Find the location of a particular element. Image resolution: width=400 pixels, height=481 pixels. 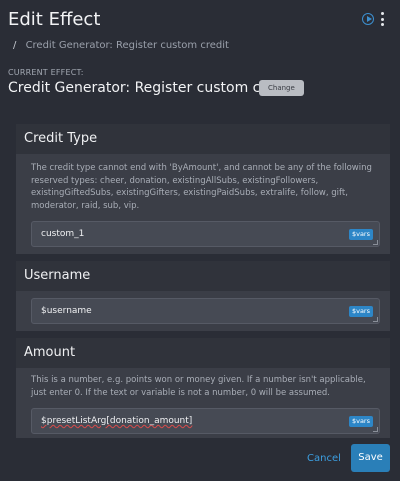

credit-type-vars-button: $vars is located at coordinates (360, 234).